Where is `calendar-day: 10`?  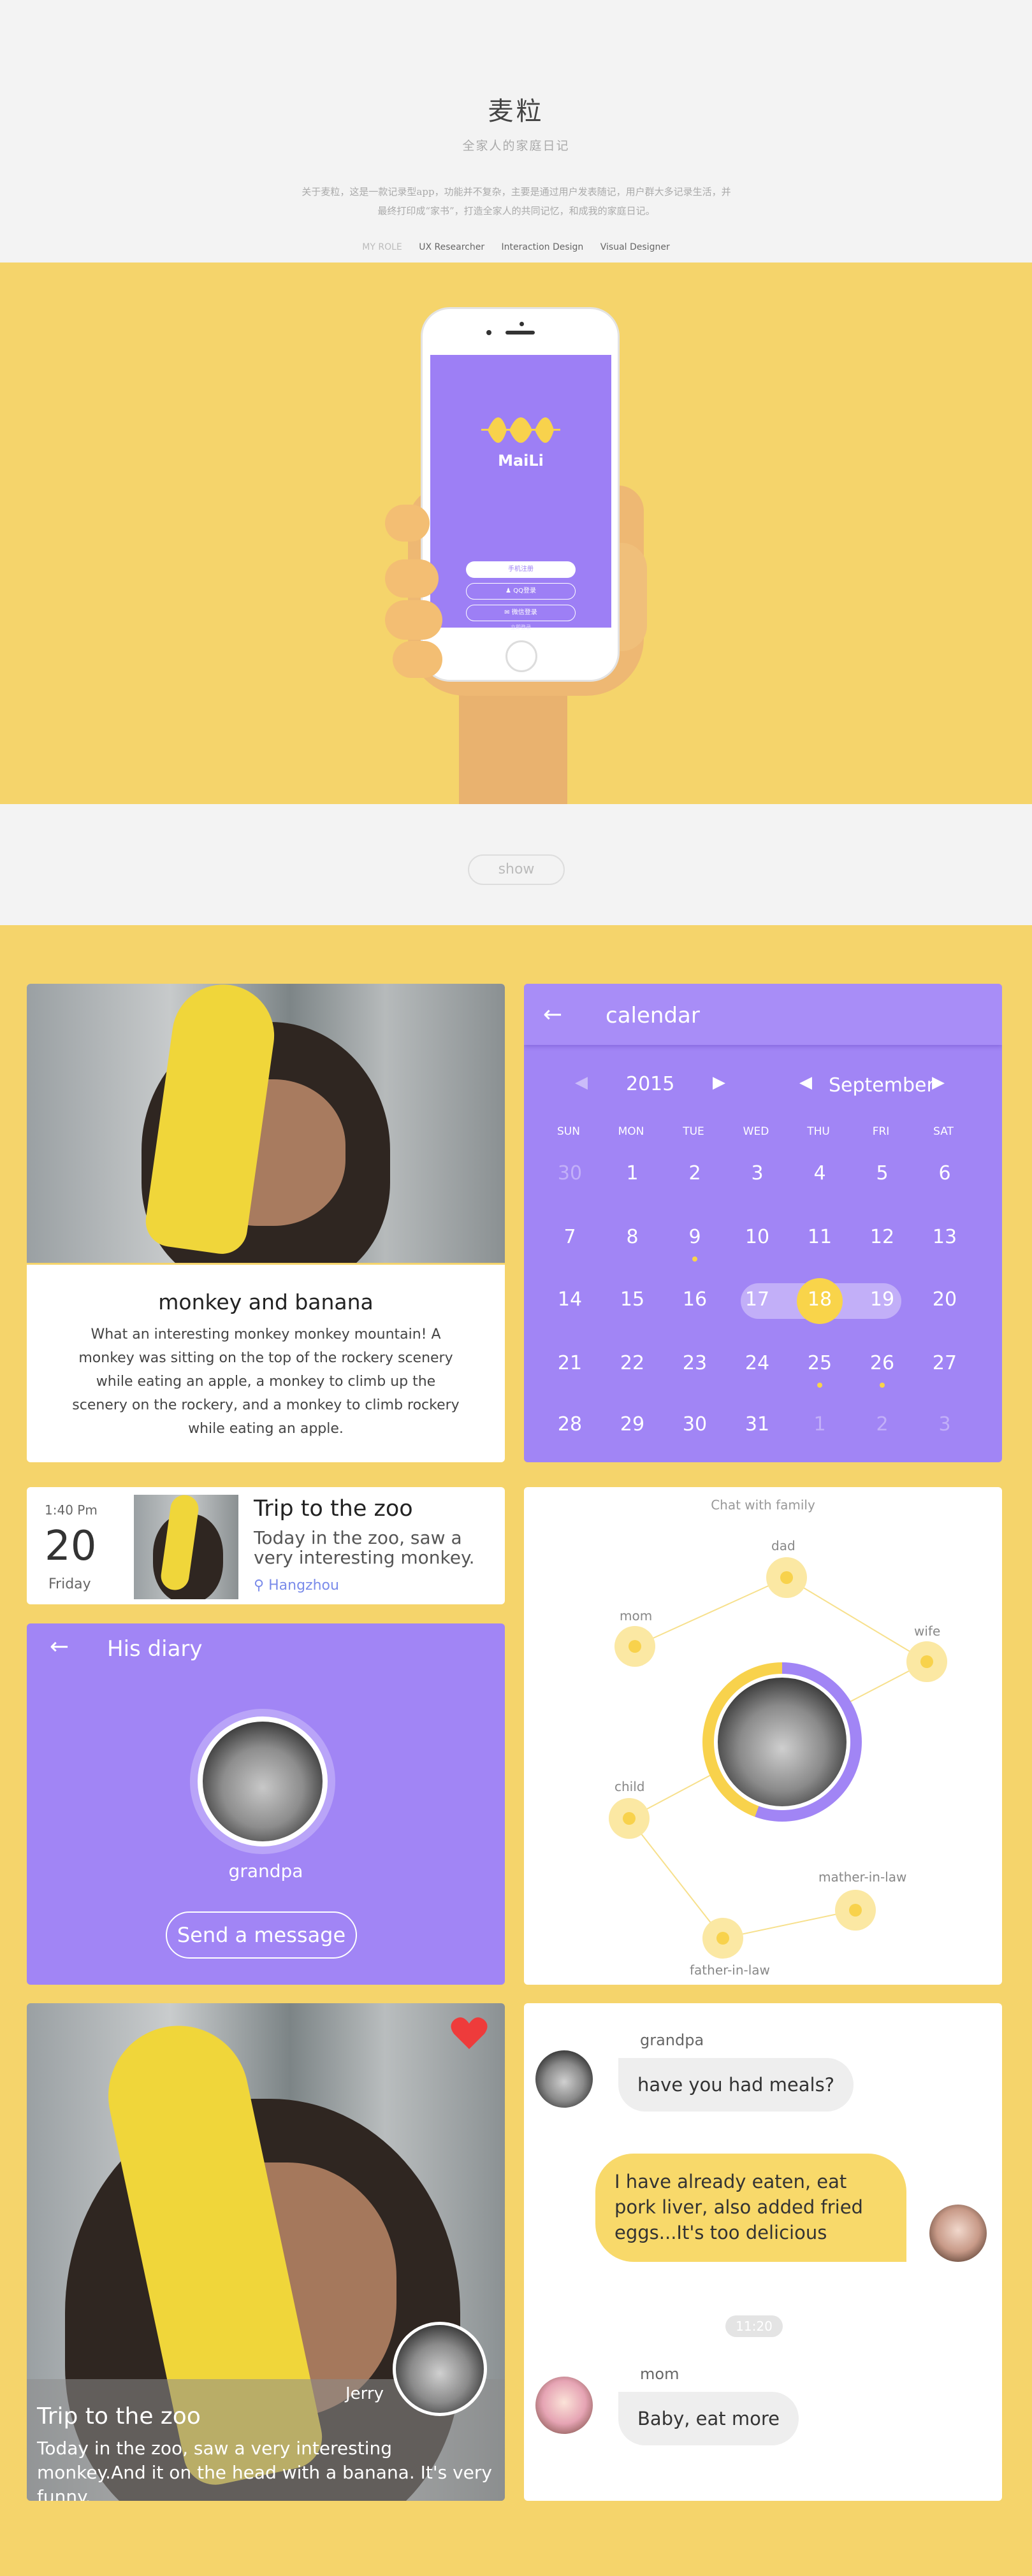
calendar-day: 10 is located at coordinates (757, 1237).